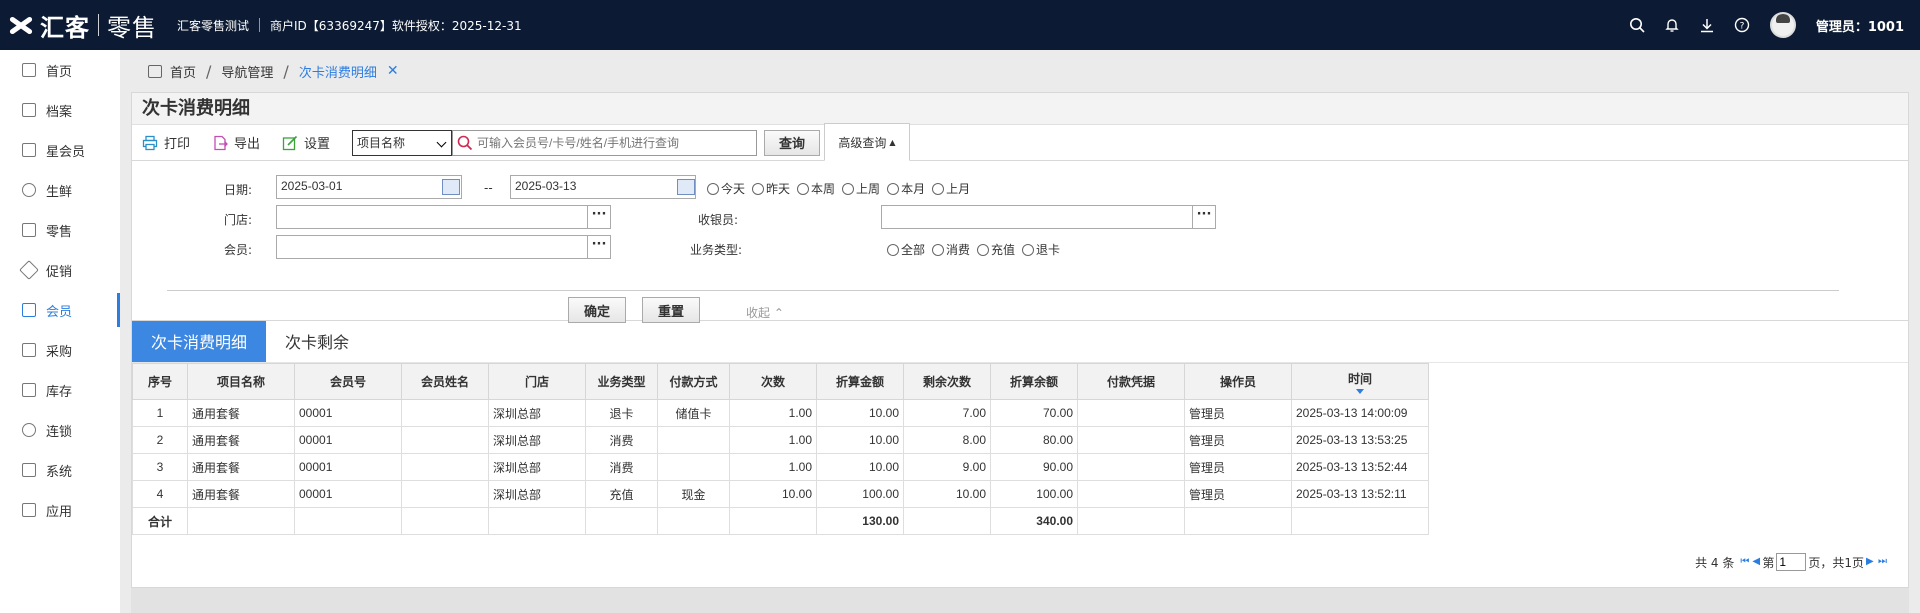 The width and height of the screenshot is (1920, 613). I want to click on radio-this-month: 本月, so click(906, 188).